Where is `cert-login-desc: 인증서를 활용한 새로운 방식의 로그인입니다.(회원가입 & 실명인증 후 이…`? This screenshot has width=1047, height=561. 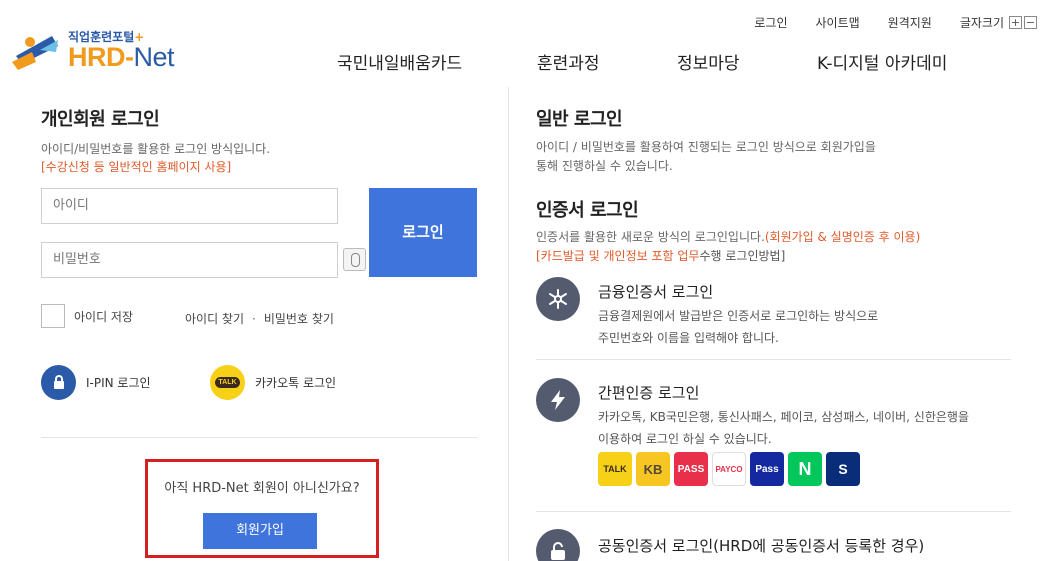
cert-login-desc: 인증서를 활용한 새로운 방식의 로그인입니다.(회원가입 & 실명인증 후 이… is located at coordinates (728, 246).